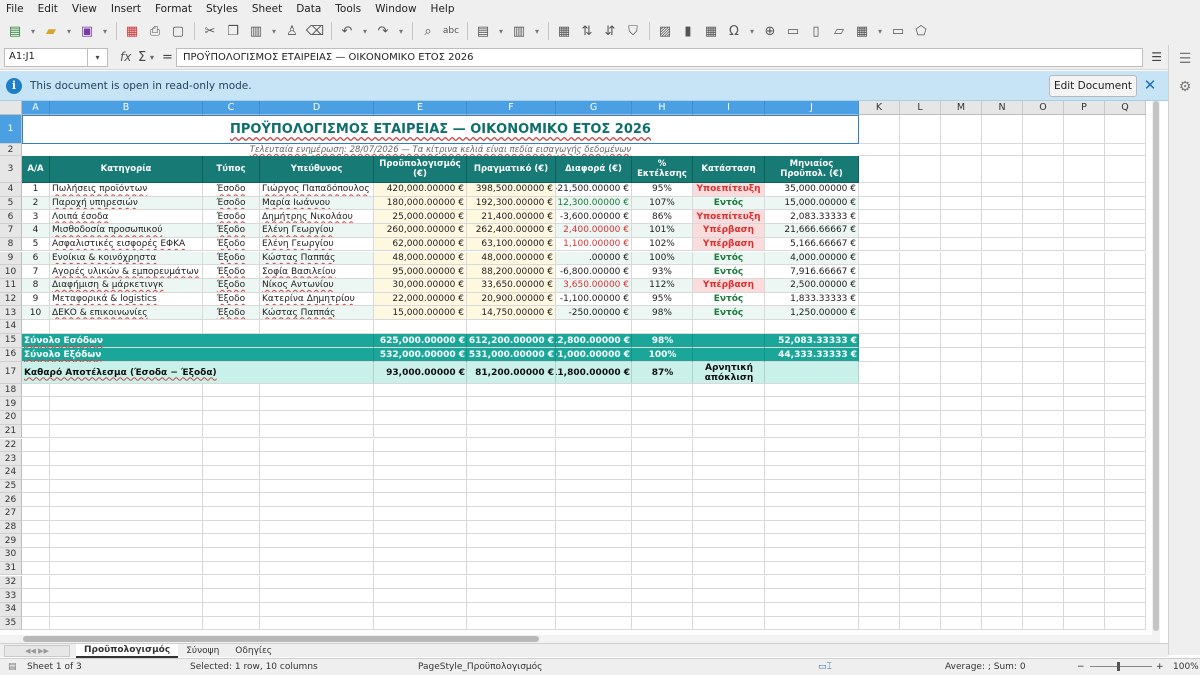 This screenshot has height=675, width=1200. What do you see at coordinates (921, 31) in the screenshot?
I see `show-draw-functions-icon: ⬠` at bounding box center [921, 31].